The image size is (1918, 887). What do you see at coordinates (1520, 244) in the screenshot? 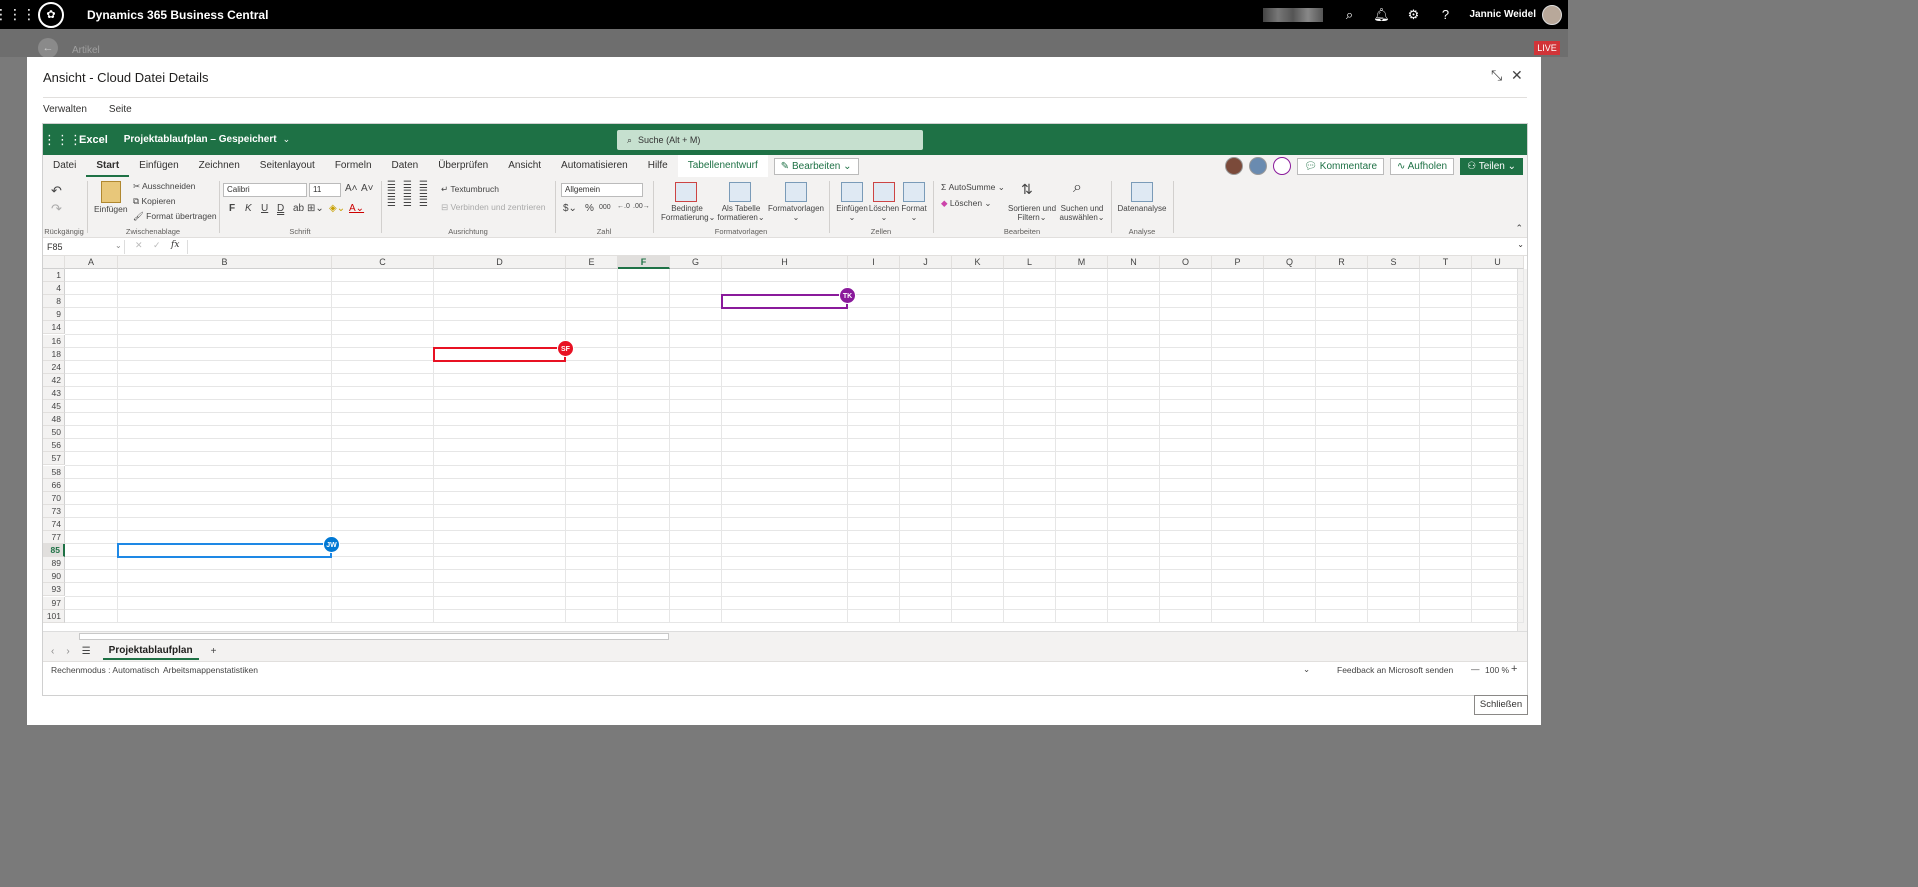
I see `expand-formula-icon: ⌄` at bounding box center [1520, 244].